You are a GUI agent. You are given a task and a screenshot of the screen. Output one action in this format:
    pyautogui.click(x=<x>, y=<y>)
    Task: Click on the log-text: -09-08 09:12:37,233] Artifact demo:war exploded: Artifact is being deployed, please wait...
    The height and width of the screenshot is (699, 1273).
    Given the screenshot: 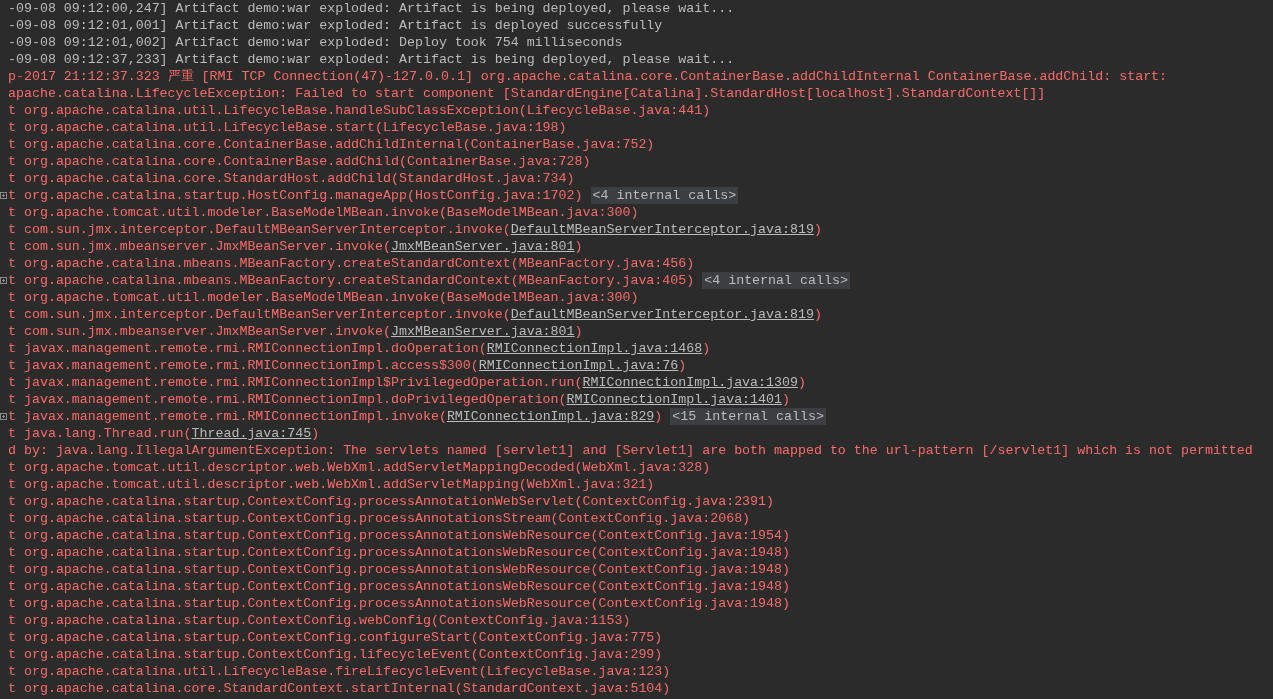 What is the action you would take?
    pyautogui.click(x=371, y=59)
    